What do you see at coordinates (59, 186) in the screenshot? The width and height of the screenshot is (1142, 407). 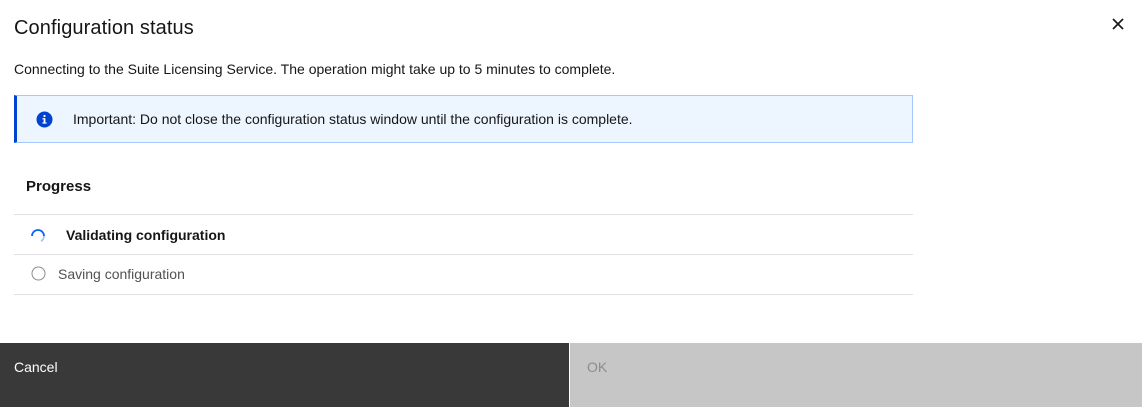 I see `progress-heading: Progress` at bounding box center [59, 186].